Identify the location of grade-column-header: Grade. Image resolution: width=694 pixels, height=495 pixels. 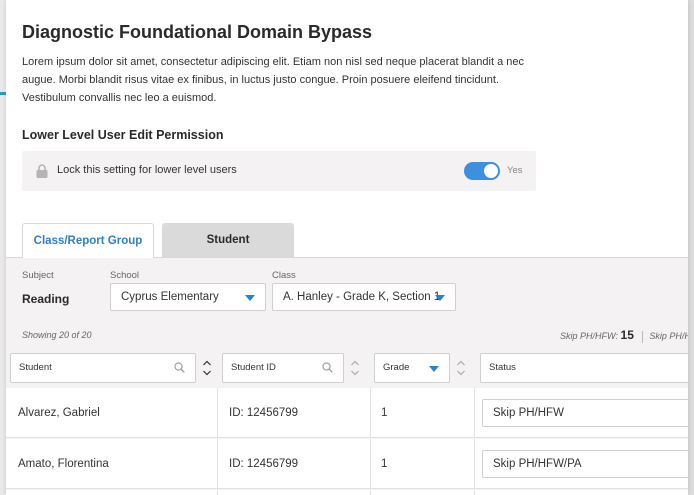
(396, 367).